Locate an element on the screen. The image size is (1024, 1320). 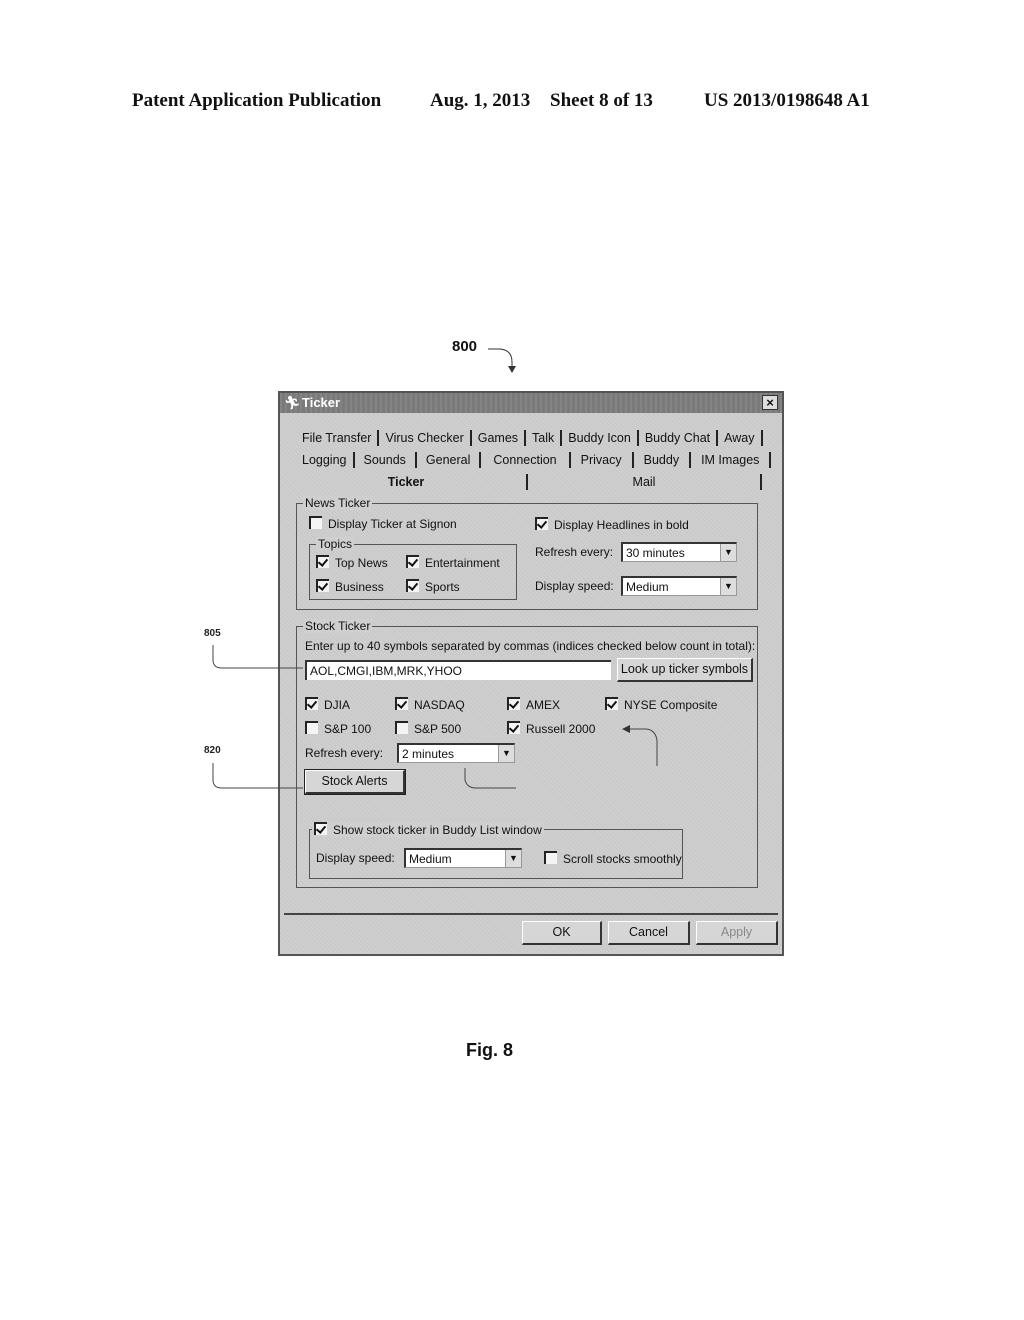
tab-games: Games is located at coordinates (499, 438).